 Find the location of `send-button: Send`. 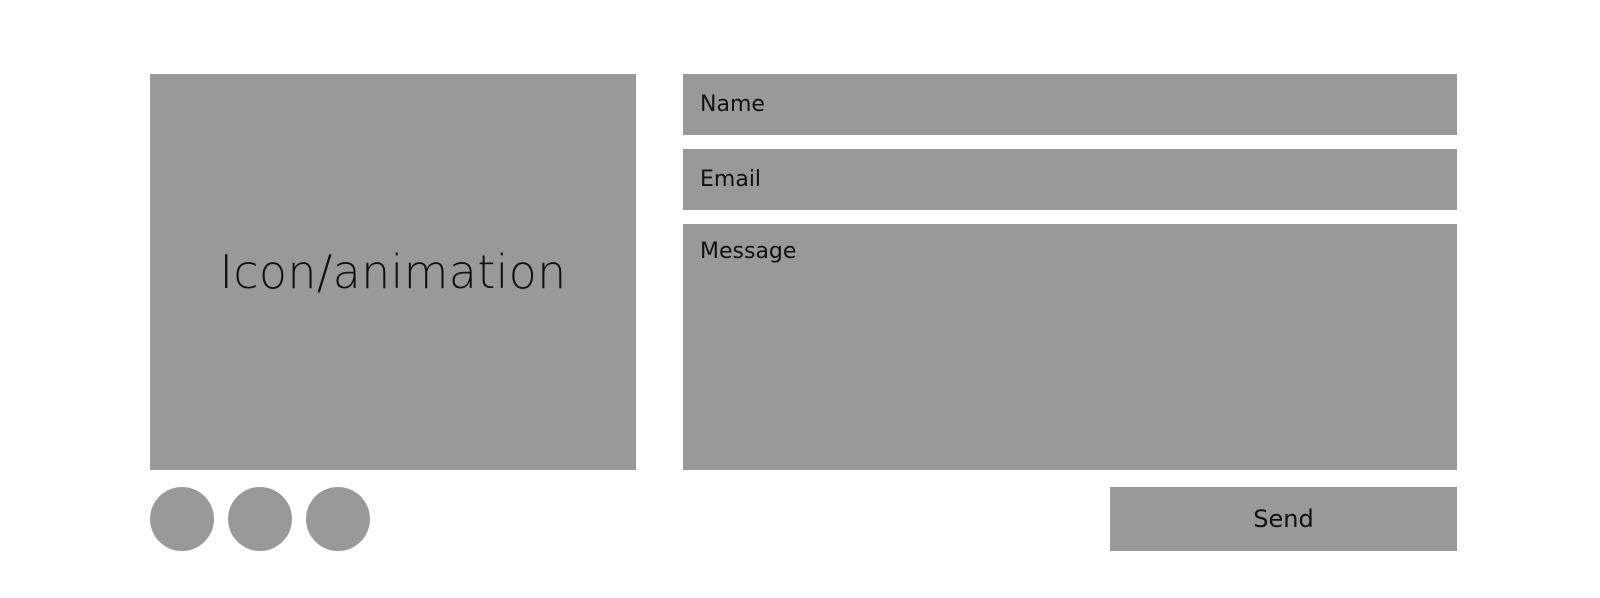

send-button: Send is located at coordinates (1283, 519).